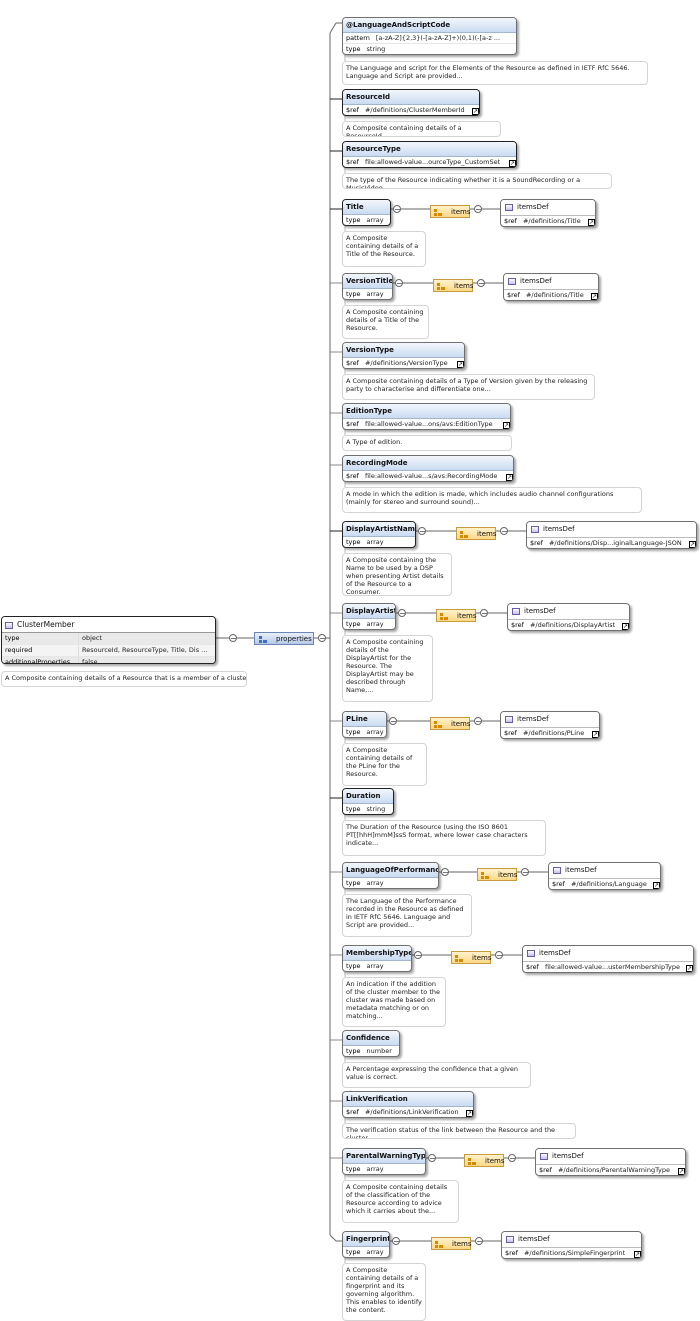  I want to click on property-title: RecordingMode, so click(428, 463).